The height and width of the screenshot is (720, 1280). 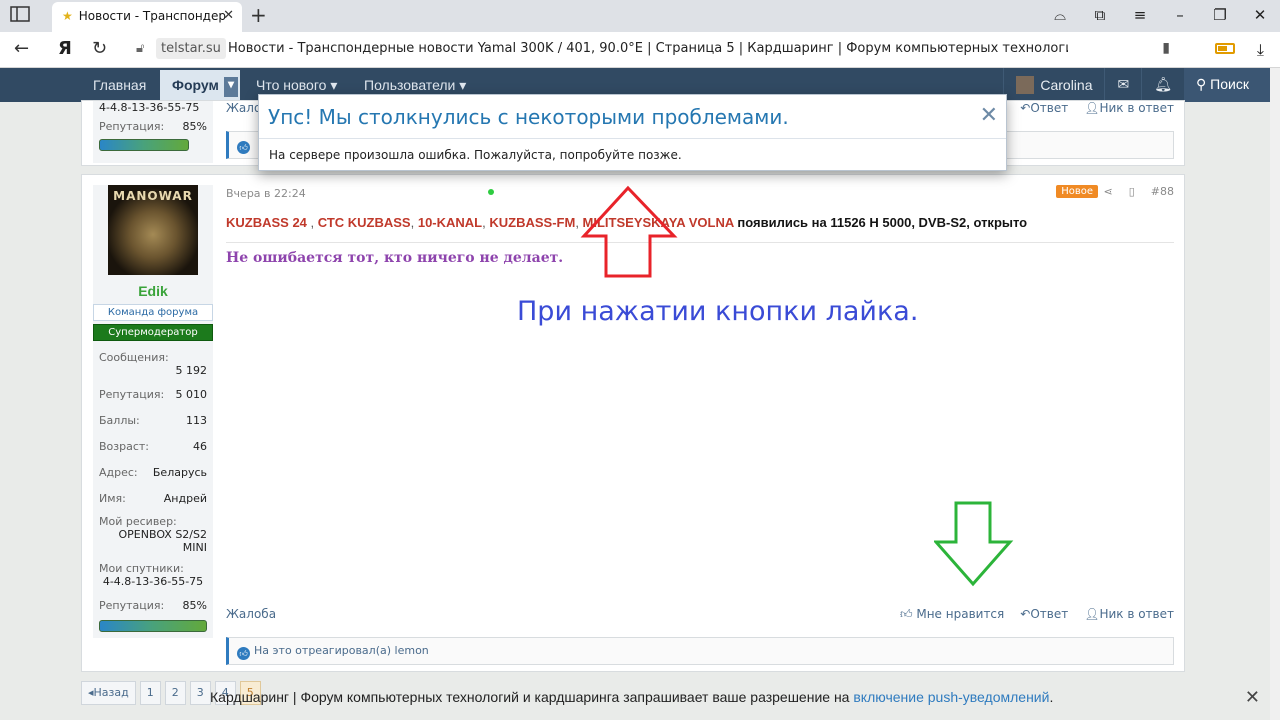 I want to click on minimize-icon: –, so click(x=1180, y=16).